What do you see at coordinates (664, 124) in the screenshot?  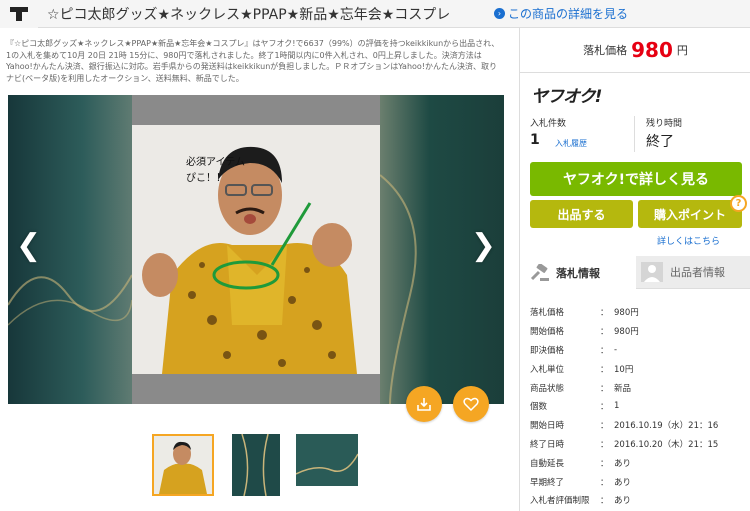 I see `time-left-label: 残り時間` at bounding box center [664, 124].